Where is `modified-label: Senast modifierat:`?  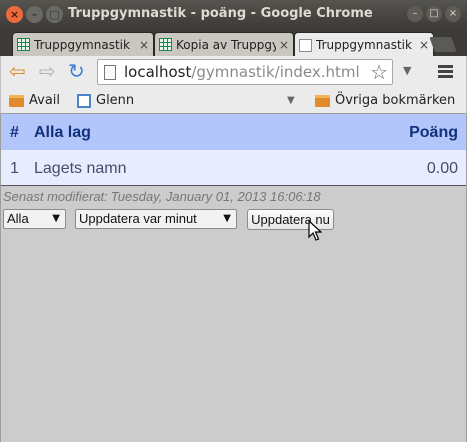
modified-label: Senast modifierat: is located at coordinates (55, 196).